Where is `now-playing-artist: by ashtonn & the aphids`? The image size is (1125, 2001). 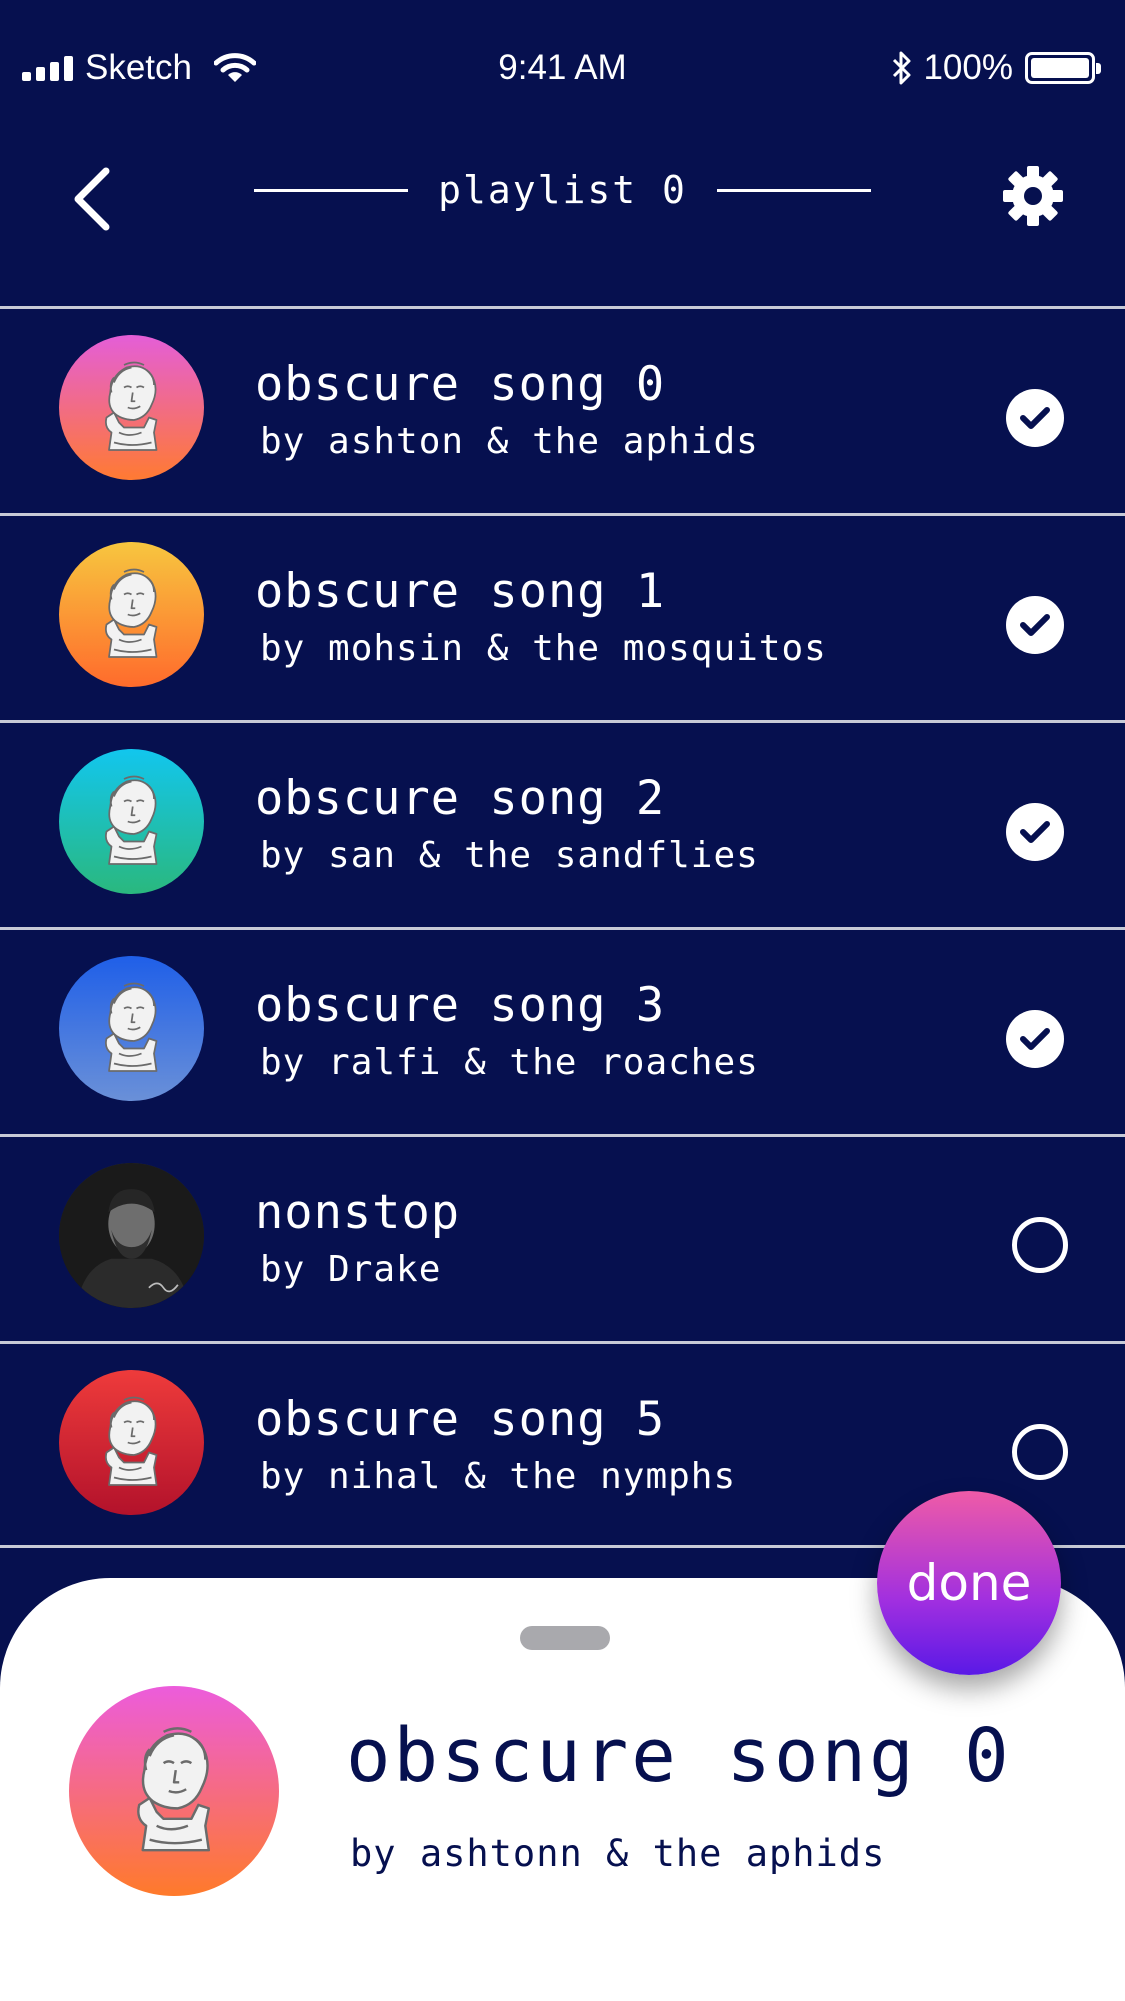 now-playing-artist: by ashtonn & the aphids is located at coordinates (618, 1853).